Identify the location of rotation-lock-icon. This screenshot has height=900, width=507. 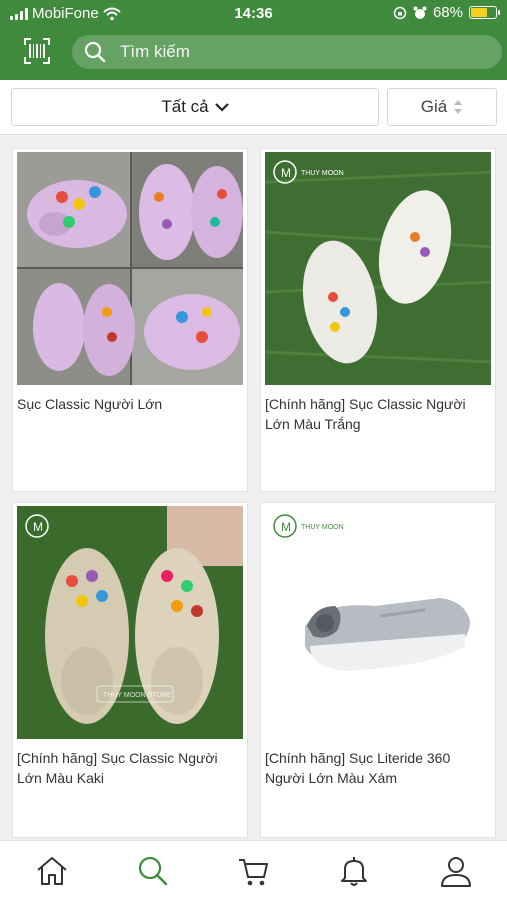
(400, 12).